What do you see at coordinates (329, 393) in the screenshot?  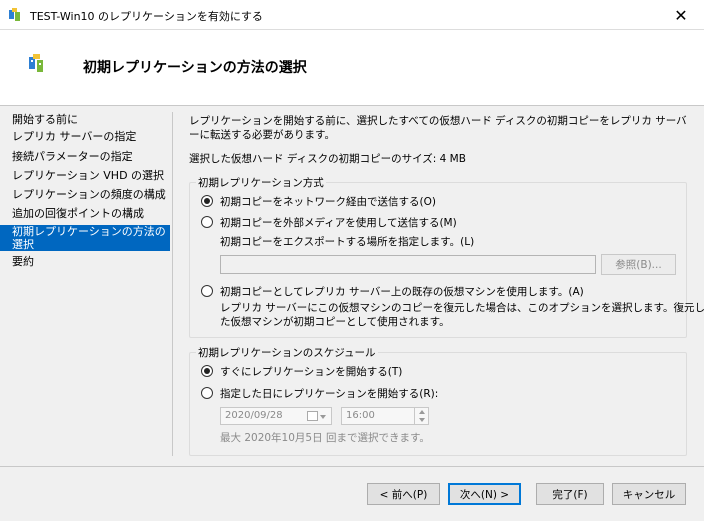 I see `start-on-date-label: 指定した日にレプリケーションを開始する(R):` at bounding box center [329, 393].